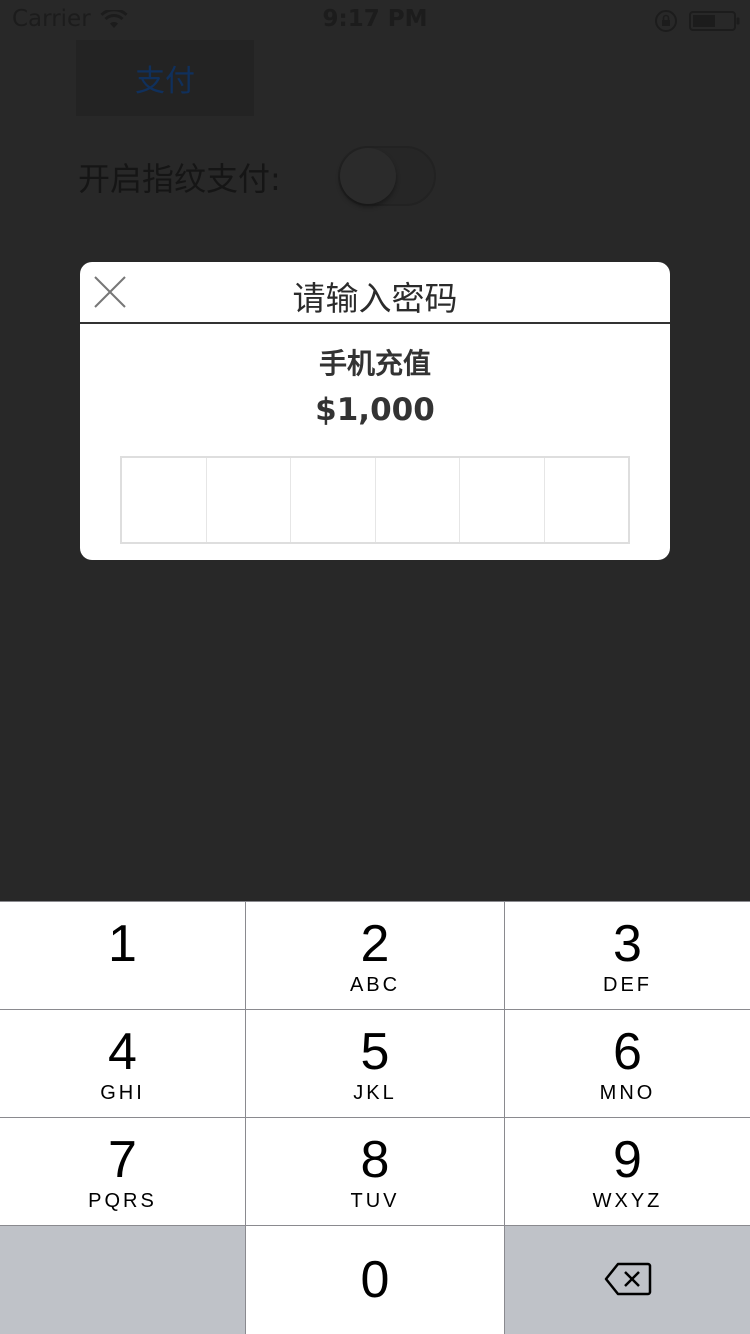 The height and width of the screenshot is (1334, 750). What do you see at coordinates (375, 1052) in the screenshot?
I see `key-digit: 5` at bounding box center [375, 1052].